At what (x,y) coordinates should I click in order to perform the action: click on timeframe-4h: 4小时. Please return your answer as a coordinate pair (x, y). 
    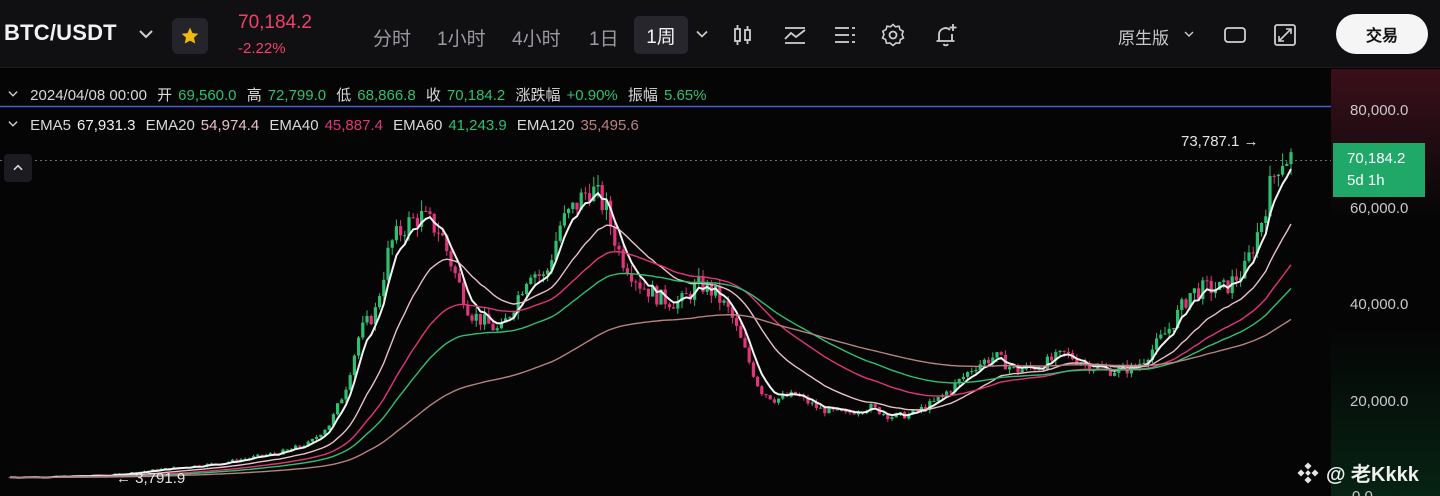
    Looking at the image, I should click on (536, 37).